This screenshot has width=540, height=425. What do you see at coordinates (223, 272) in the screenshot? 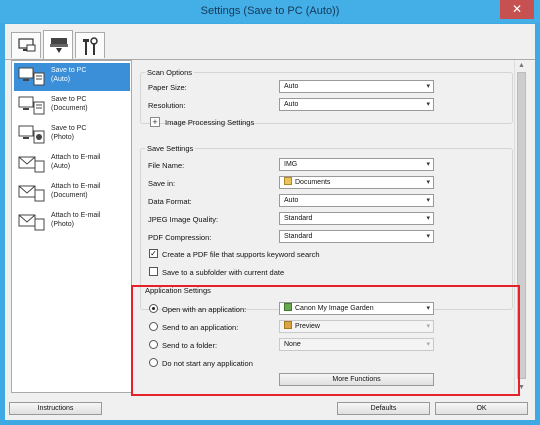
I see `subfolder-label: Save to a subfolder with current date` at bounding box center [223, 272].